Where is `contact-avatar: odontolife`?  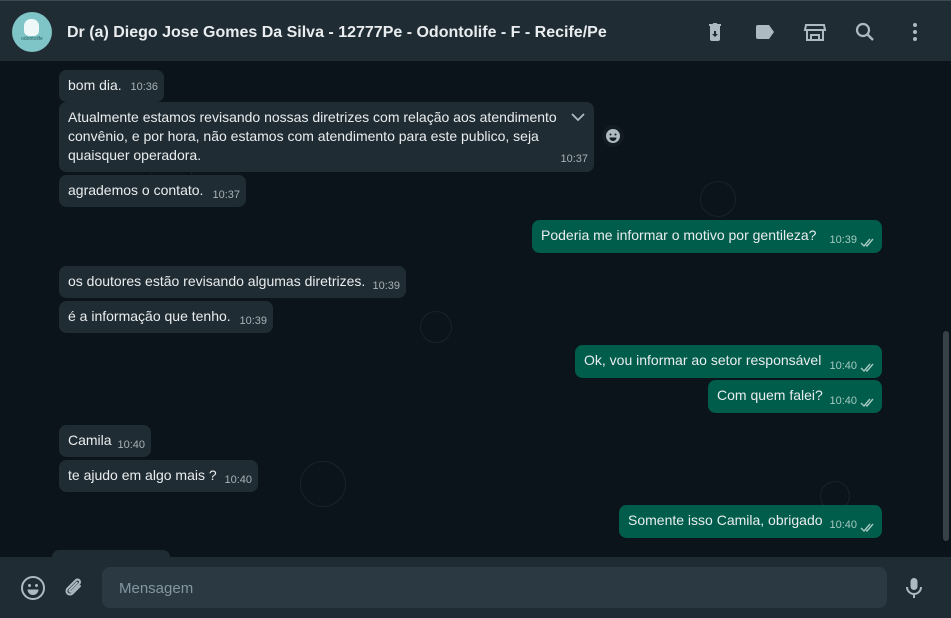
contact-avatar: odontolife is located at coordinates (32, 32).